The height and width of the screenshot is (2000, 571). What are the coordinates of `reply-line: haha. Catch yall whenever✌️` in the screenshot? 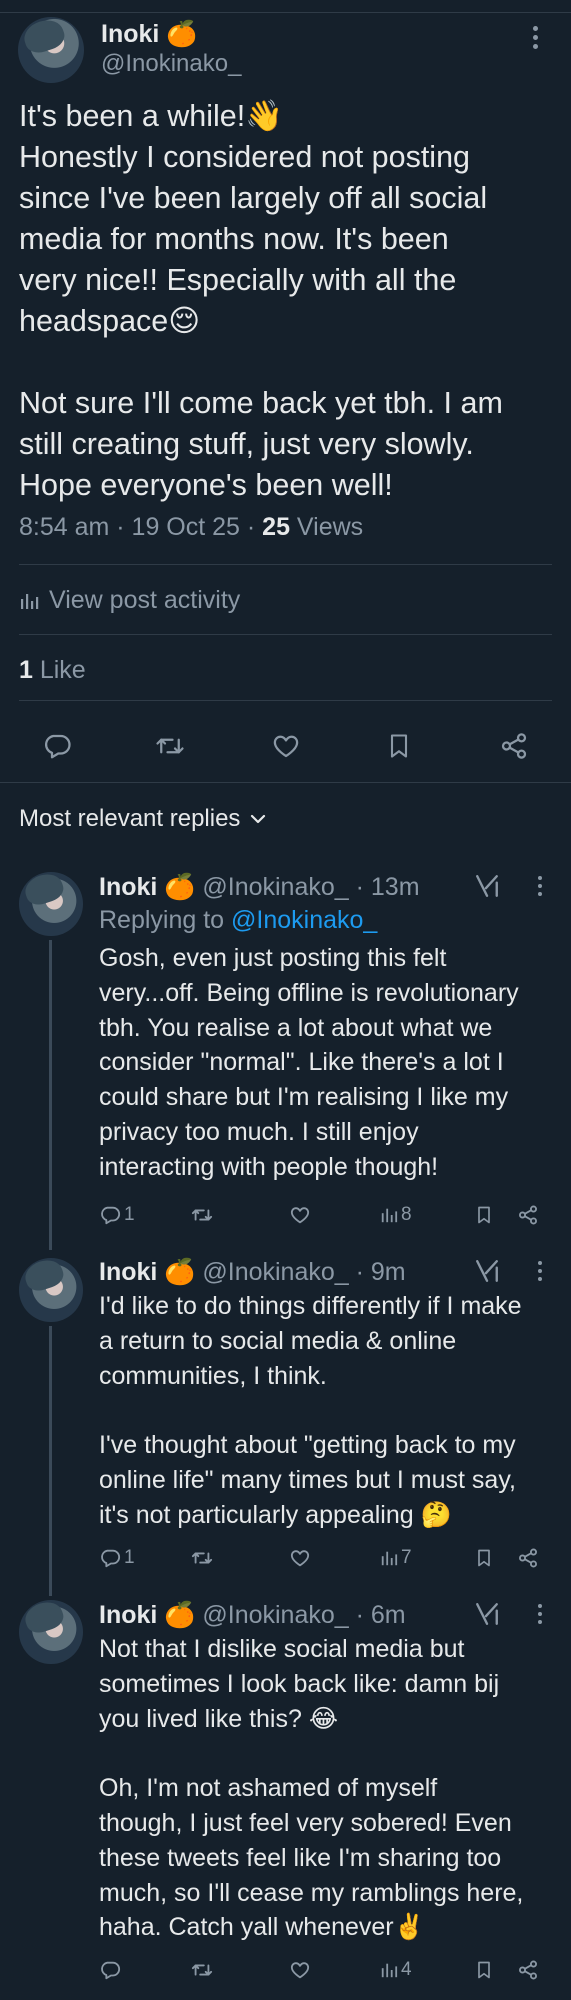 It's located at (262, 1927).